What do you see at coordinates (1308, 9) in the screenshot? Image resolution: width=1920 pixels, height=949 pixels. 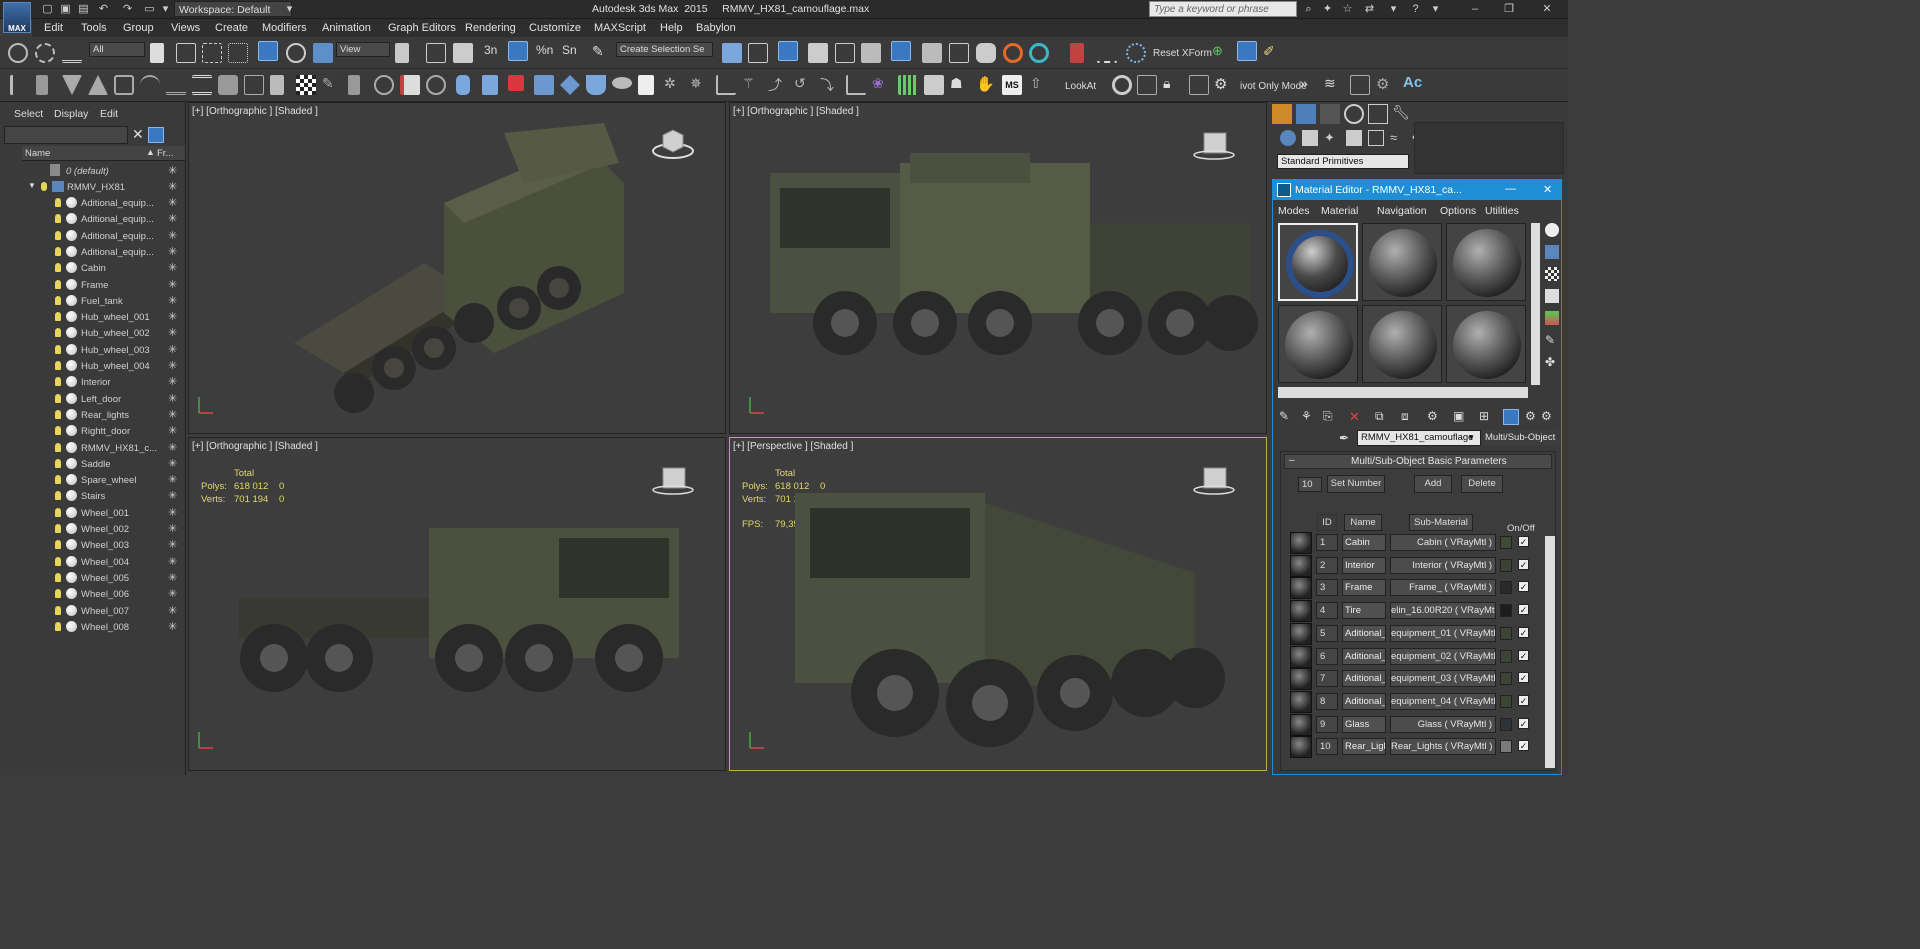 I see `binoculars-icon: ⌕` at bounding box center [1308, 9].